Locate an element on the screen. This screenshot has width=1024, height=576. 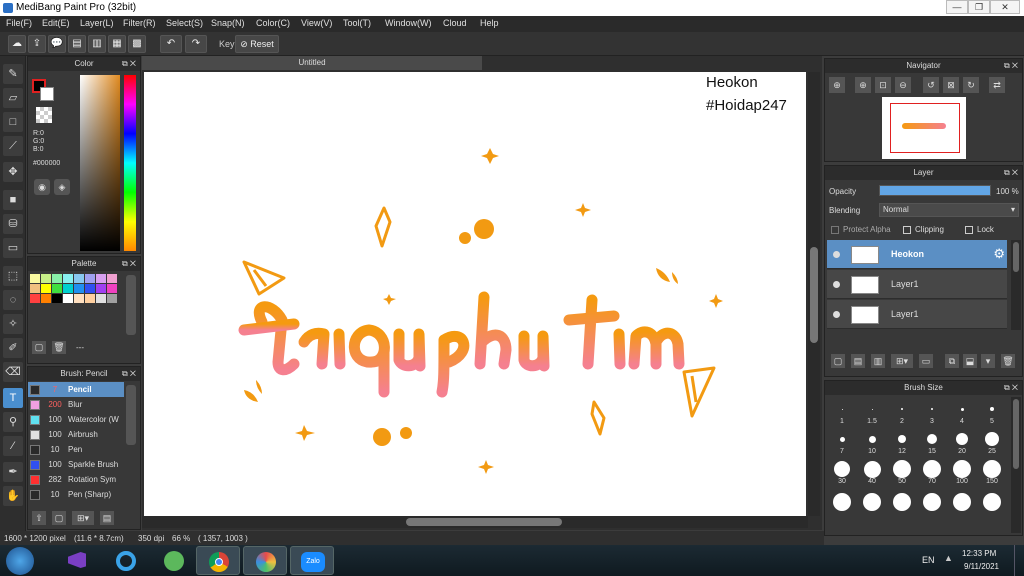
comment-icon: 💬 is located at coordinates (57, 44).